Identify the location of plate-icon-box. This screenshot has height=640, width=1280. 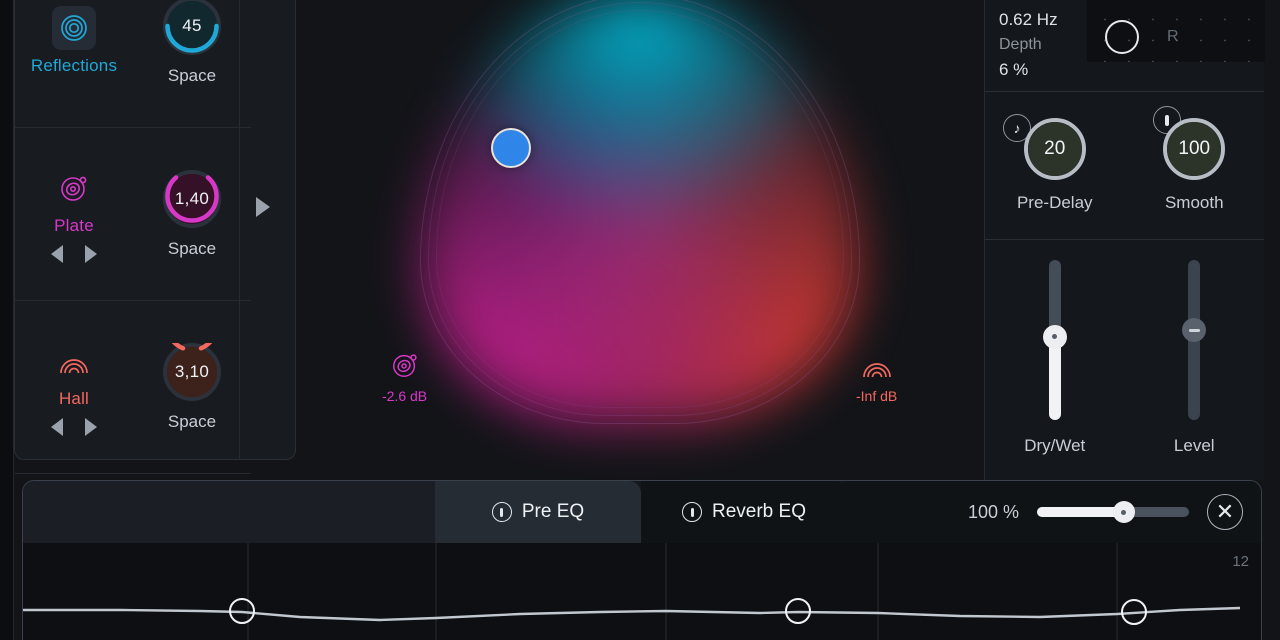
(74, 188).